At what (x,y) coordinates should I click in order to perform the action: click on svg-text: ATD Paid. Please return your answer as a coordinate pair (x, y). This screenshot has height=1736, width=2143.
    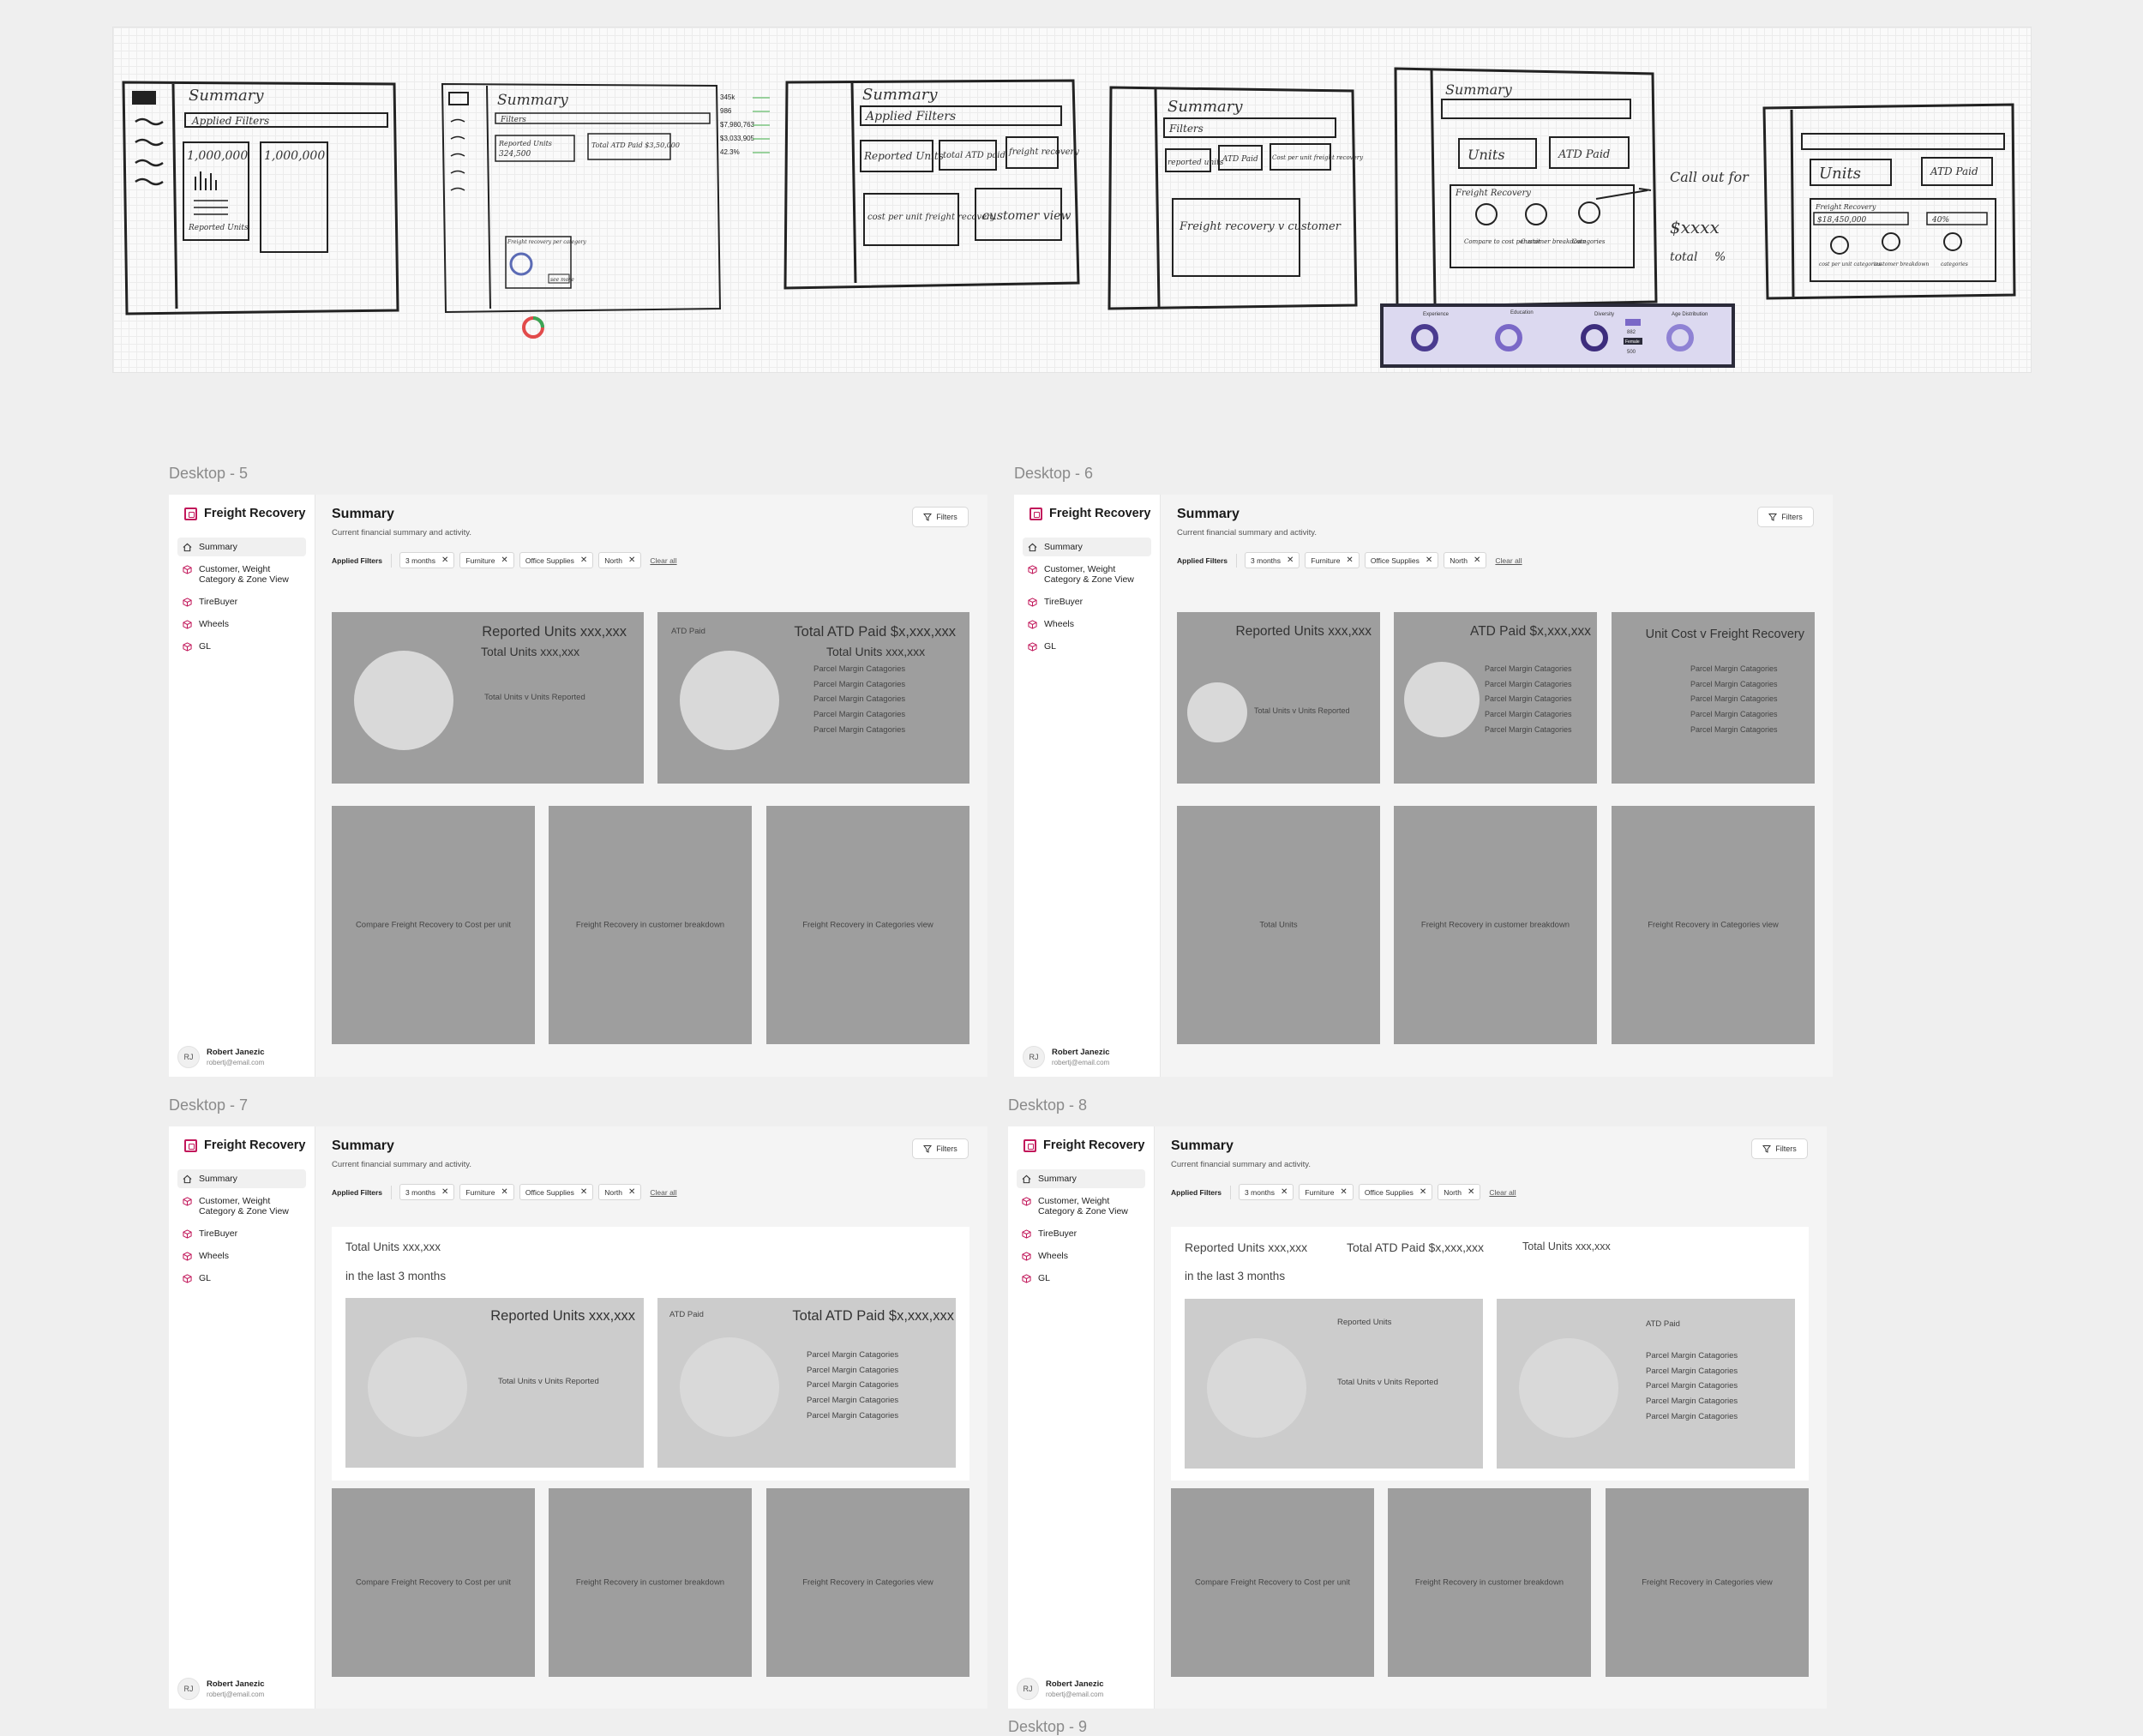
    Looking at the image, I should click on (1954, 171).